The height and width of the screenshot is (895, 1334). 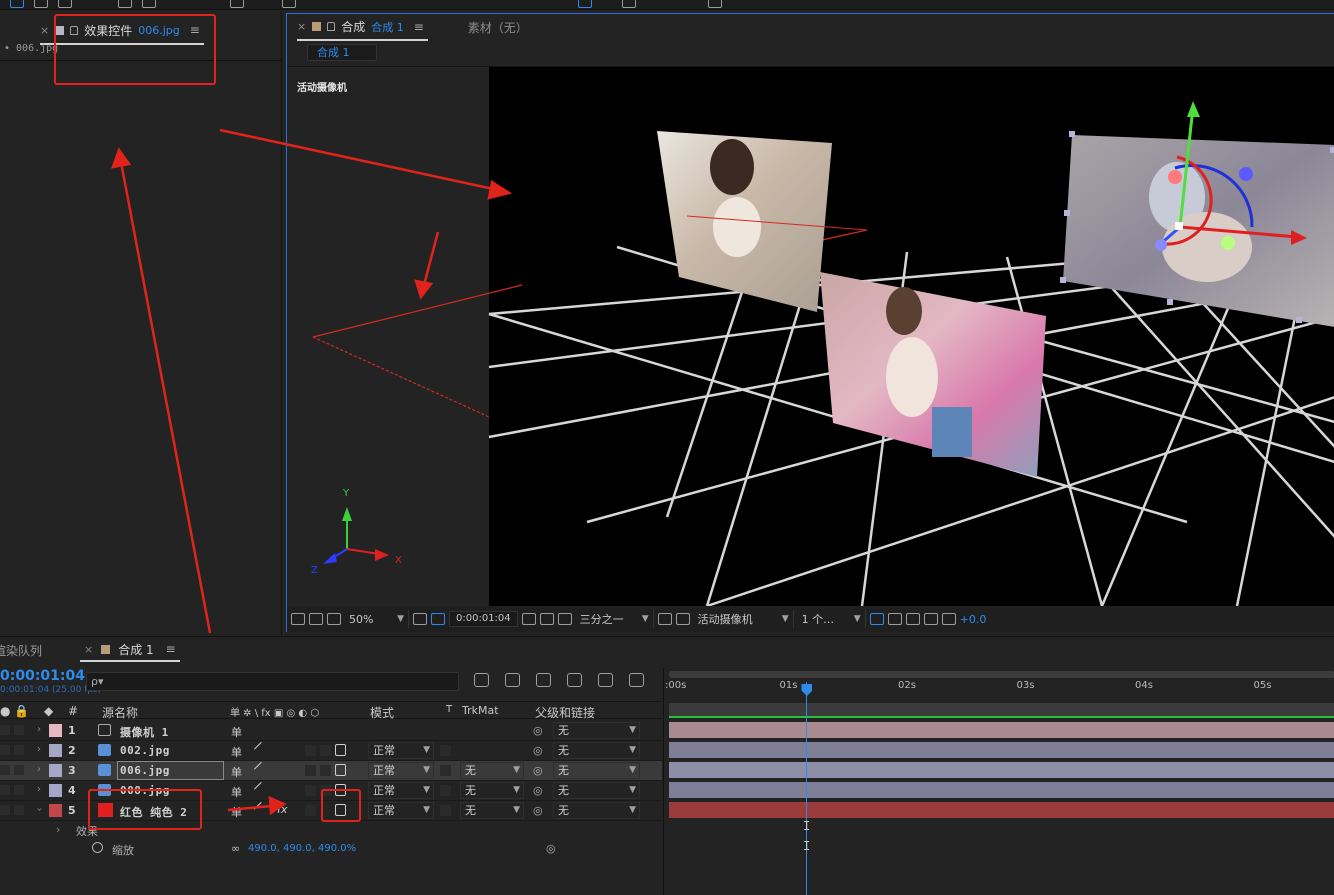 What do you see at coordinates (331, 811) in the screenshot?
I see `layer-row: › 5 红色 纯色 2 单 fx 正常 ▼ 无 ▼ ◎ 无 ▼` at bounding box center [331, 811].